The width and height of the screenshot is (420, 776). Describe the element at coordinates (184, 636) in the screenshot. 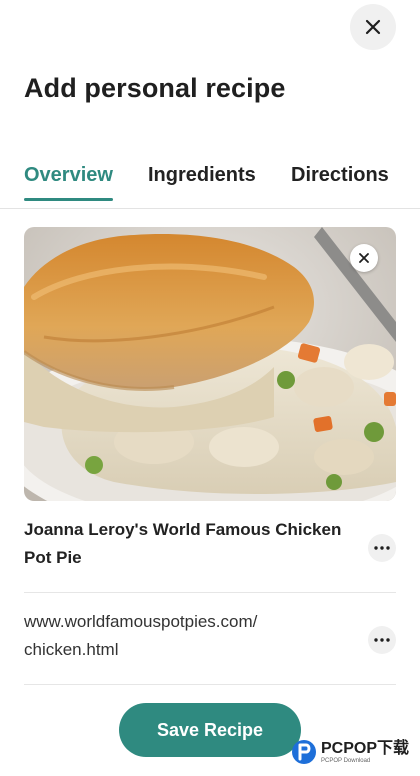

I see `recipe-url: www.worldfamouspotpies.com/ chicken.html` at that location.